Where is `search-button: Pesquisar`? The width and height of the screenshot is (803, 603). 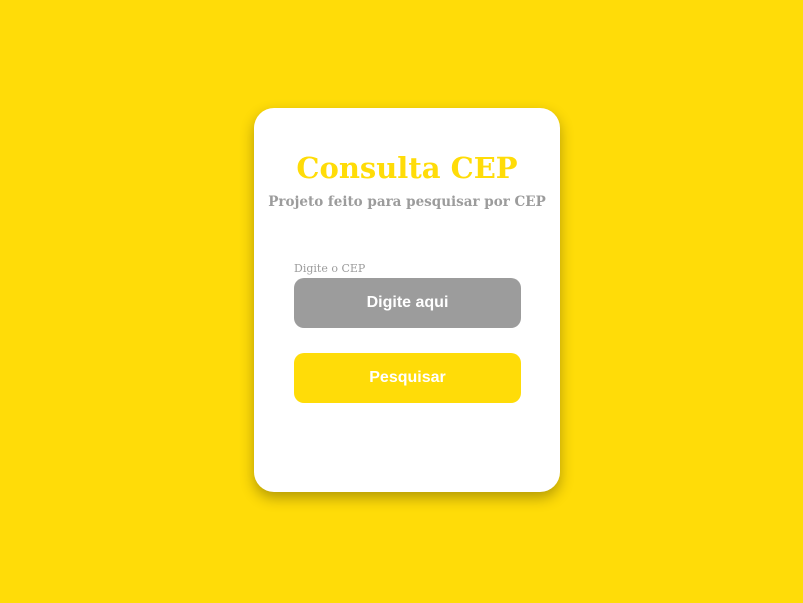 search-button: Pesquisar is located at coordinates (407, 378).